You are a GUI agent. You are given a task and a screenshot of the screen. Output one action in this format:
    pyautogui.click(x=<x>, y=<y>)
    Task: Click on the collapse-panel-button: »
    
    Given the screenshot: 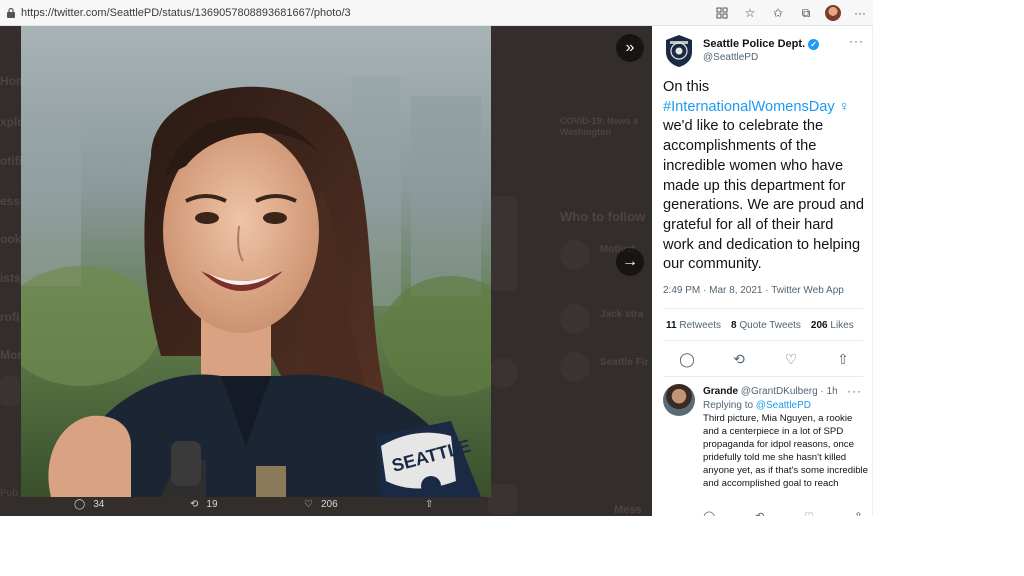 What is the action you would take?
    pyautogui.click(x=630, y=48)
    